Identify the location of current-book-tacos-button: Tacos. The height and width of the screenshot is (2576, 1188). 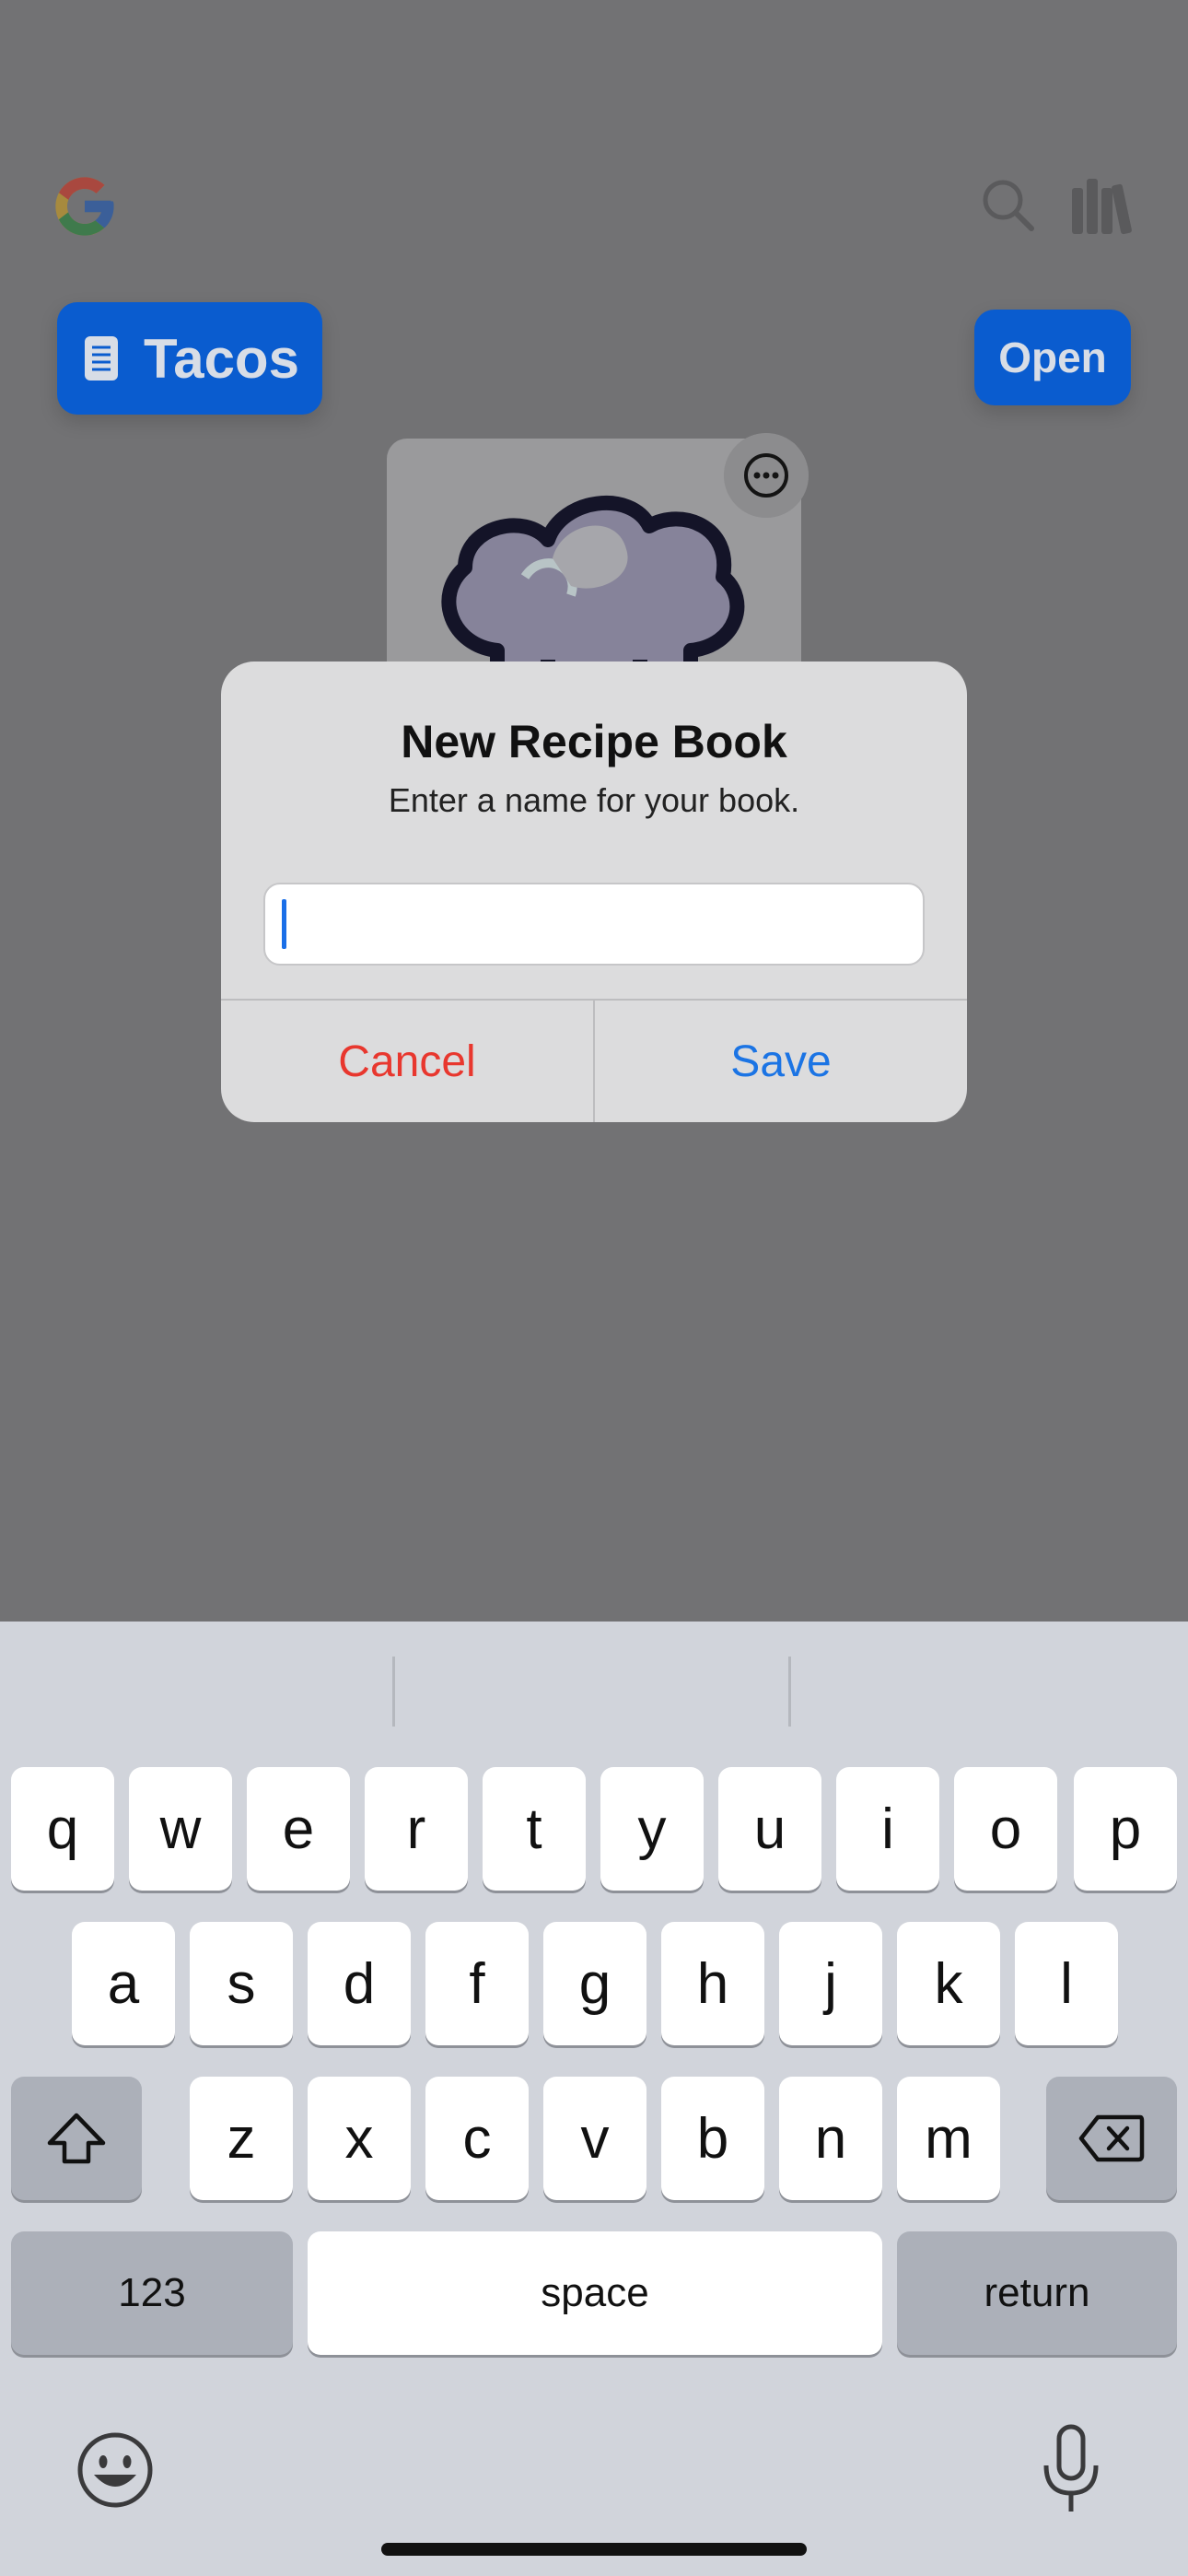
(189, 358).